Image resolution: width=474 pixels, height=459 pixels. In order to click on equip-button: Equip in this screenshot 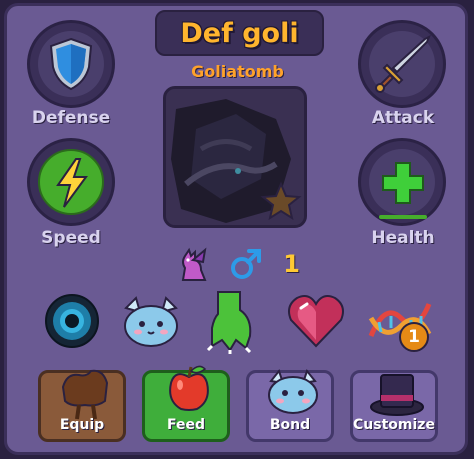, I will do `click(82, 405)`.